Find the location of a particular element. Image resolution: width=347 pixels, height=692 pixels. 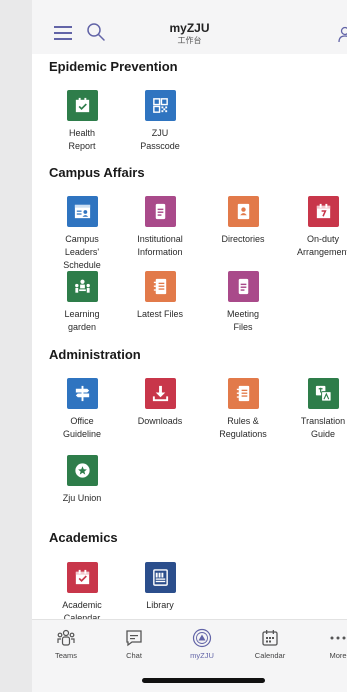

section-title-administration: Administration is located at coordinates (95, 354).